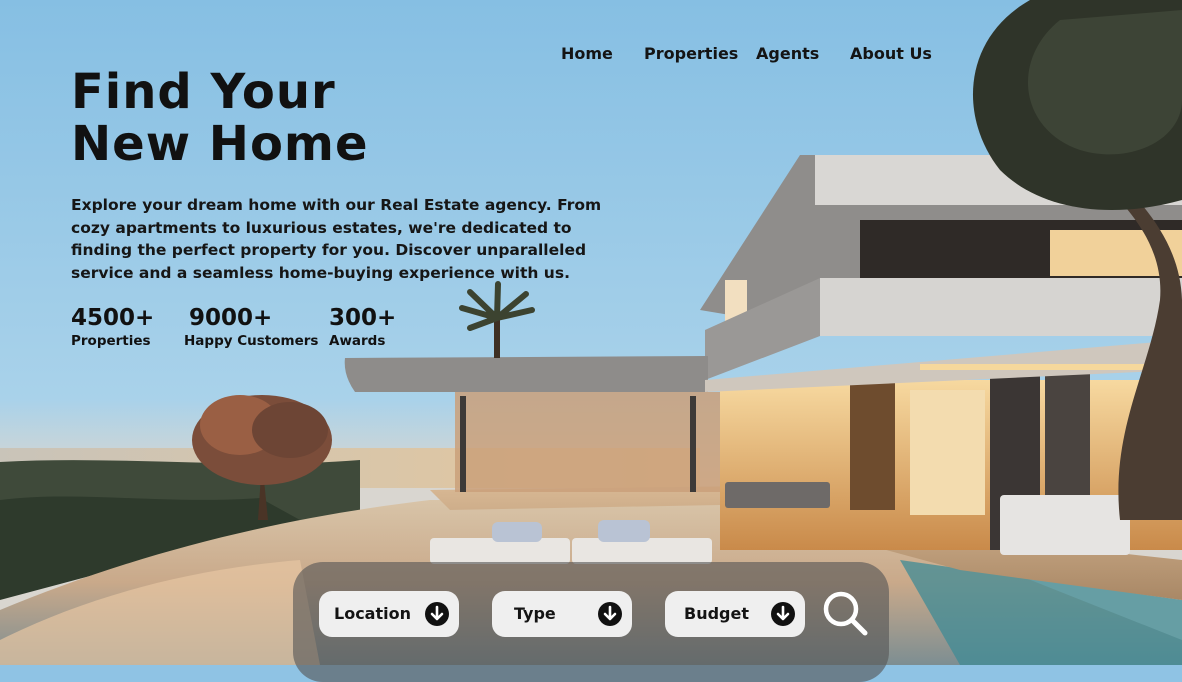 This screenshot has width=1182, height=682. Describe the element at coordinates (845, 614) in the screenshot. I see `search-icon` at that location.